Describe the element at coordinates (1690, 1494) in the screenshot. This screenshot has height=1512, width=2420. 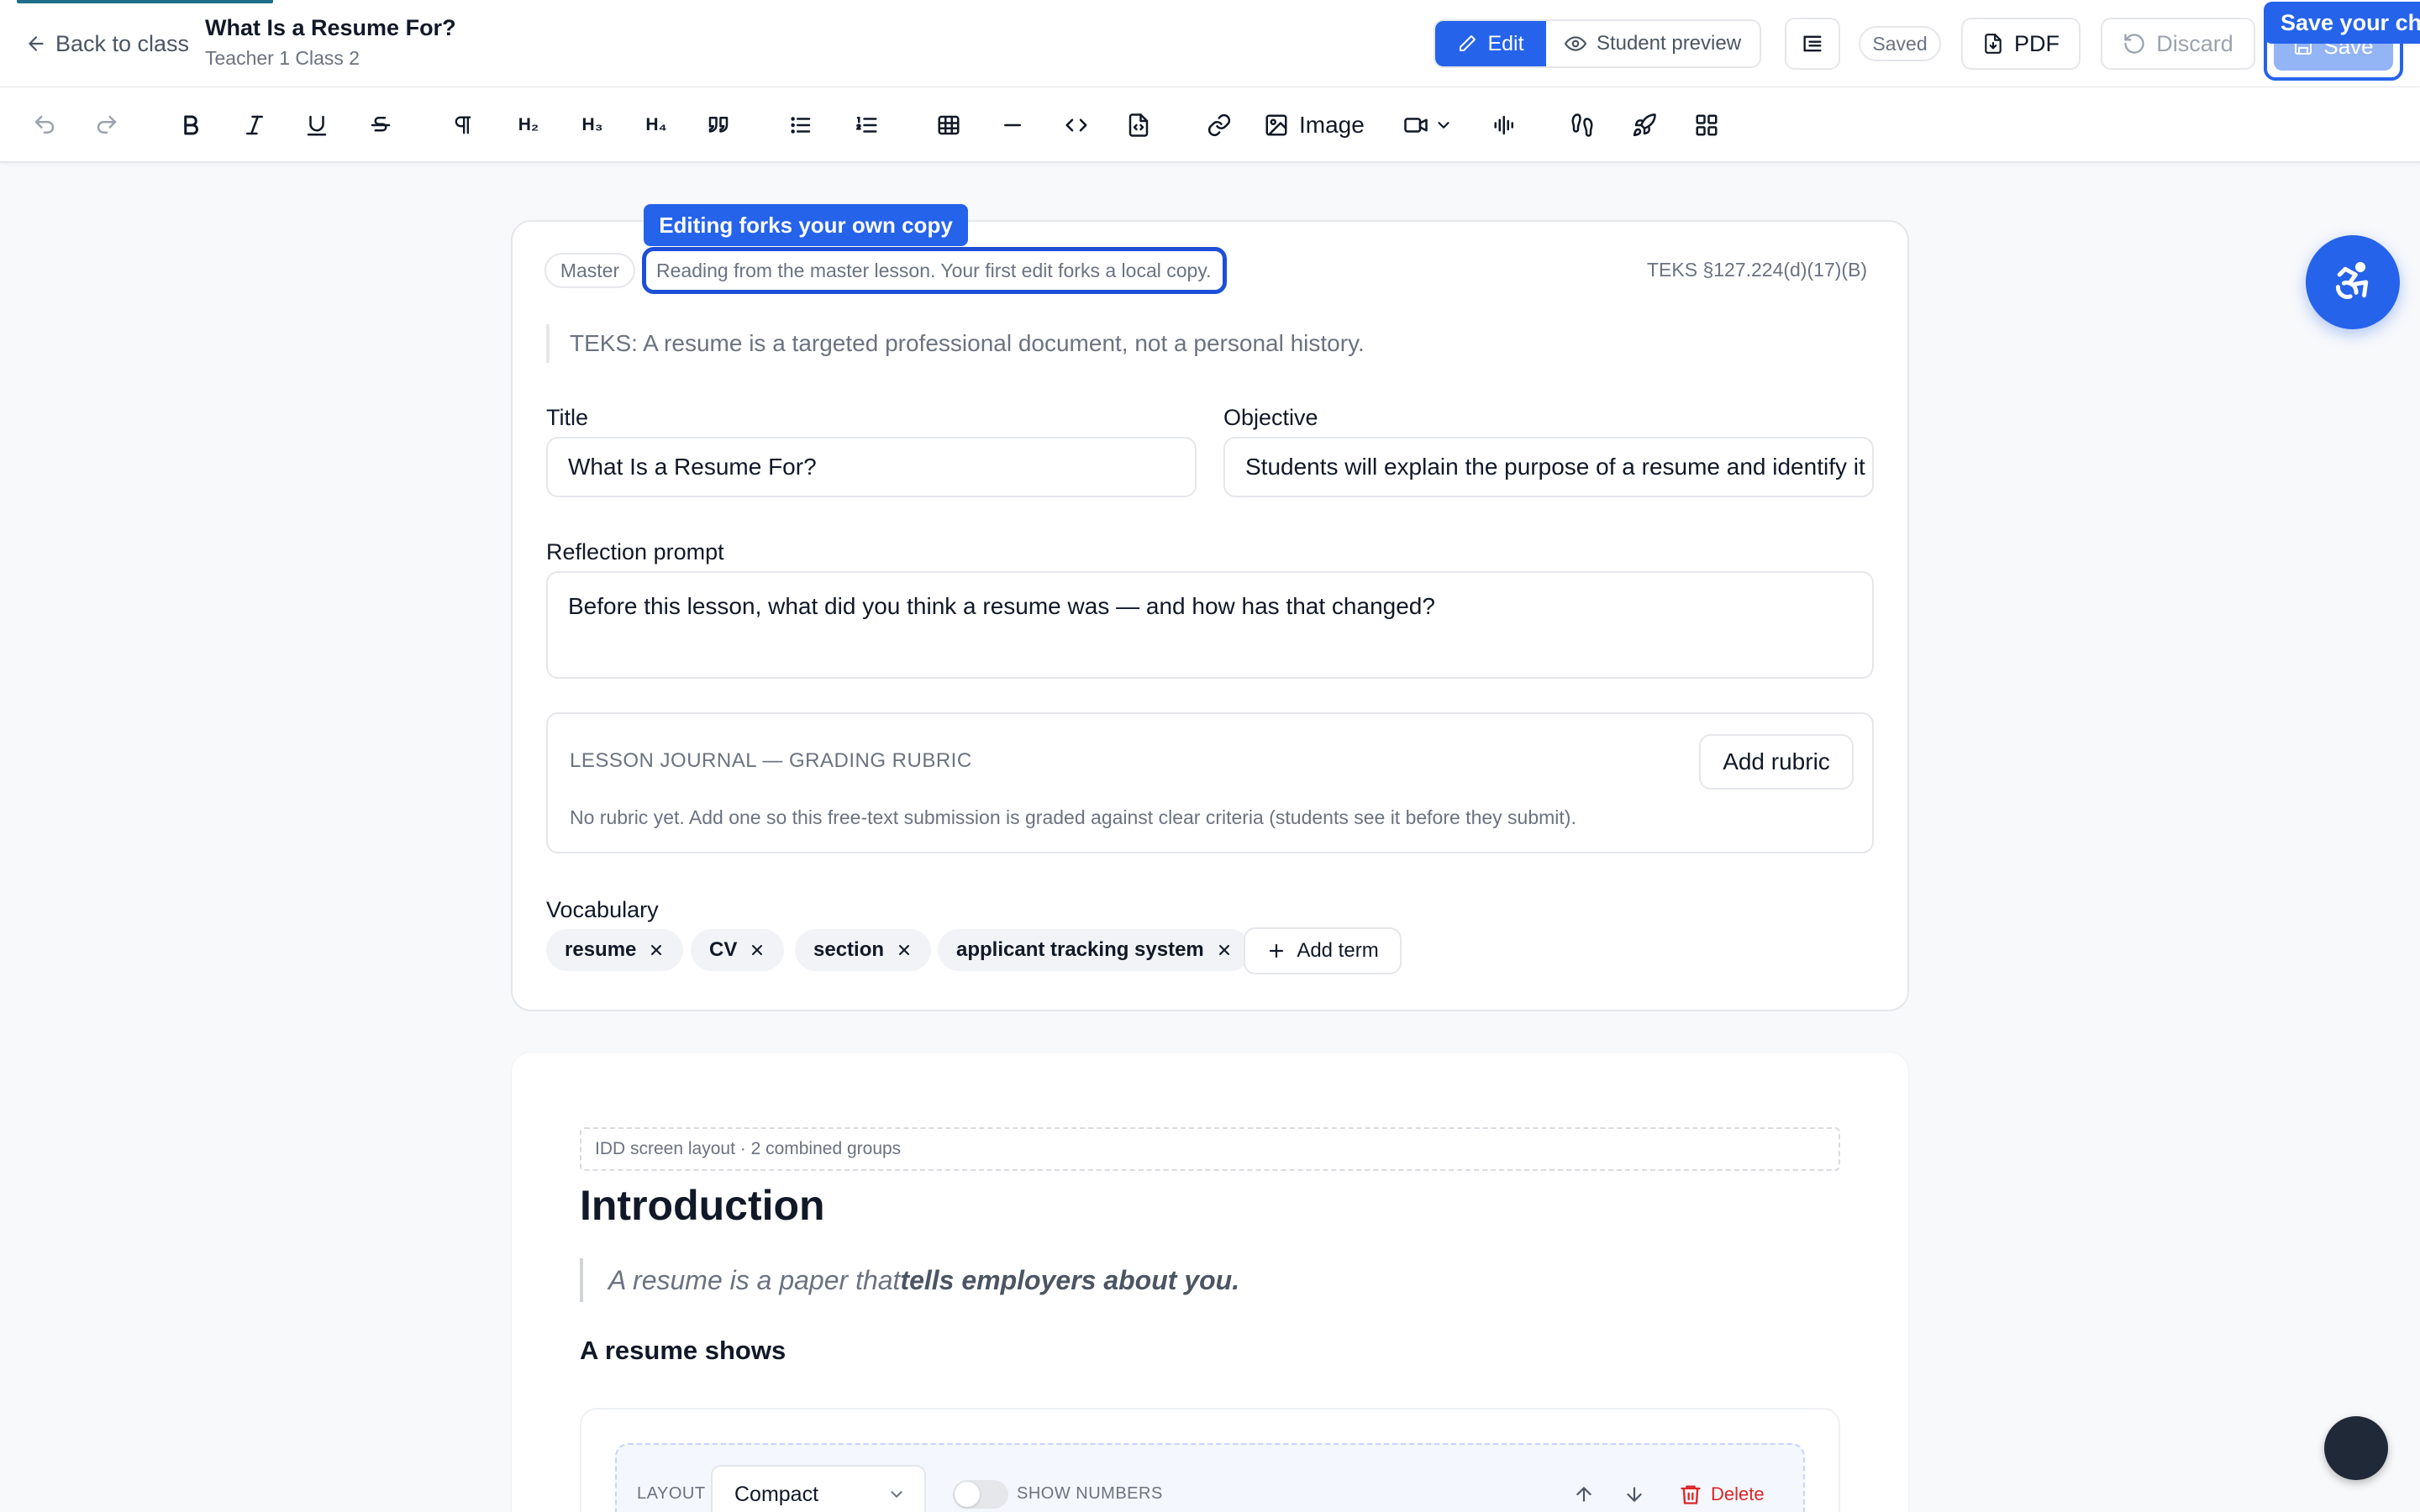
I see `trash-icon` at that location.